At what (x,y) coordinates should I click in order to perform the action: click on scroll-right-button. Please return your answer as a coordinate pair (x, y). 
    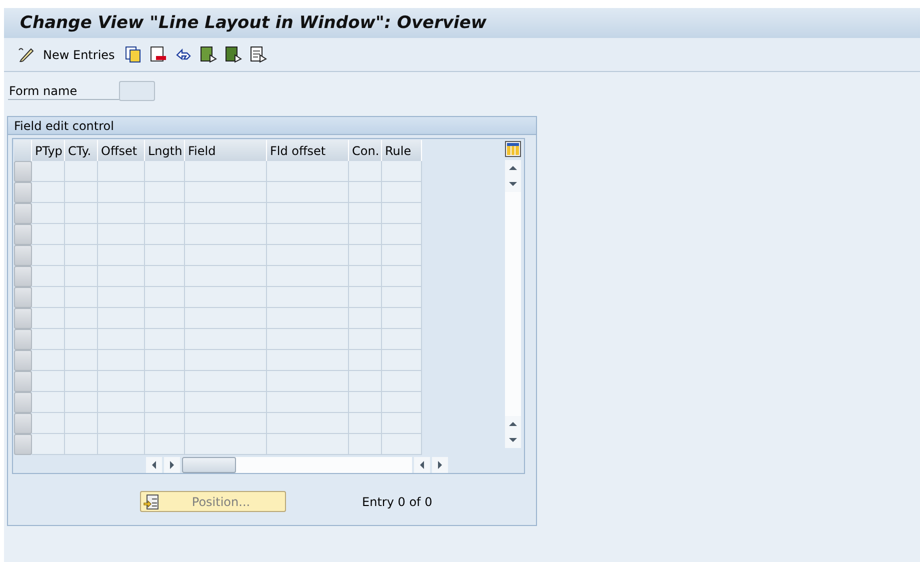
    Looking at the image, I should click on (172, 465).